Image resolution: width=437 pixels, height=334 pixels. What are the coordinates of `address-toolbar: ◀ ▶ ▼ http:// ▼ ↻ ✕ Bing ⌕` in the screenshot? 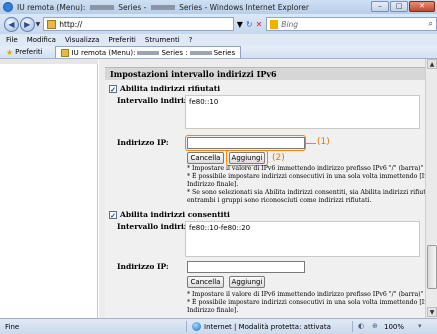 It's located at (218, 24).